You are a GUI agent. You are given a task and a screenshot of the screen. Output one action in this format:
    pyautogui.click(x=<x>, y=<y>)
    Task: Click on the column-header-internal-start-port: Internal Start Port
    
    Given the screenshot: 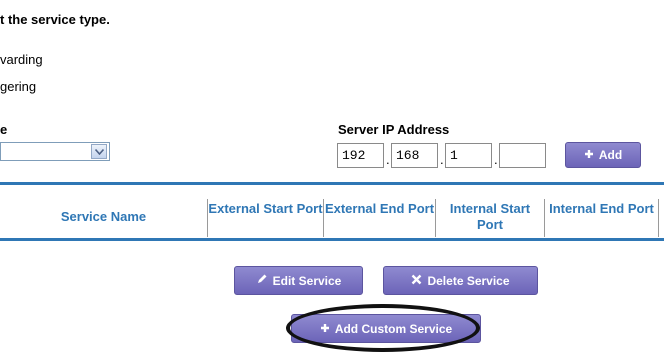 What is the action you would take?
    pyautogui.click(x=490, y=216)
    